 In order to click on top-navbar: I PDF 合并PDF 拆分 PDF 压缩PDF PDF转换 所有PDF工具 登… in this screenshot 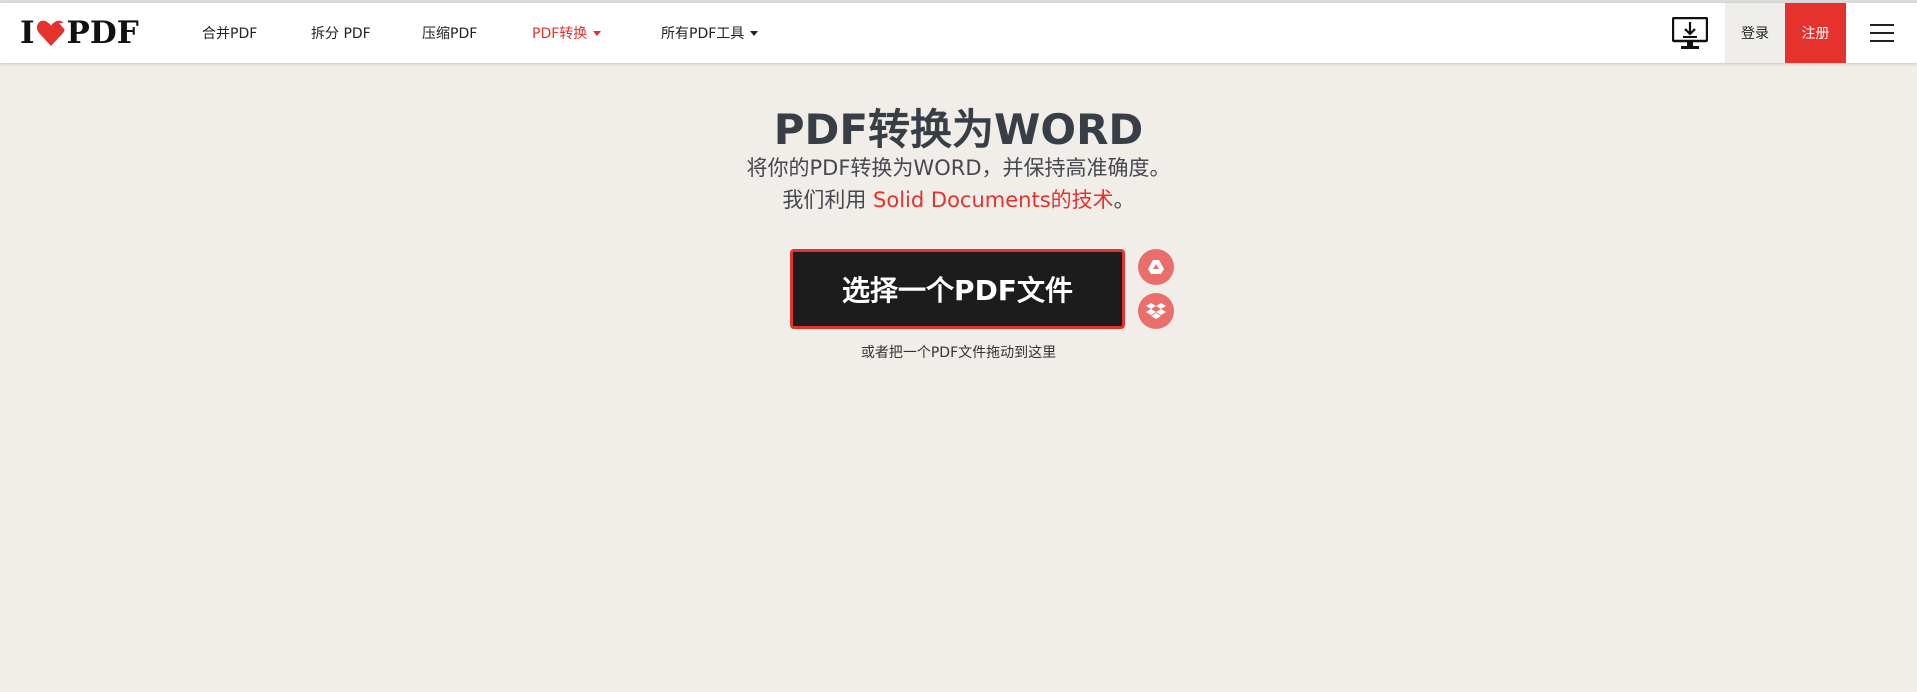, I will do `click(958, 33)`.